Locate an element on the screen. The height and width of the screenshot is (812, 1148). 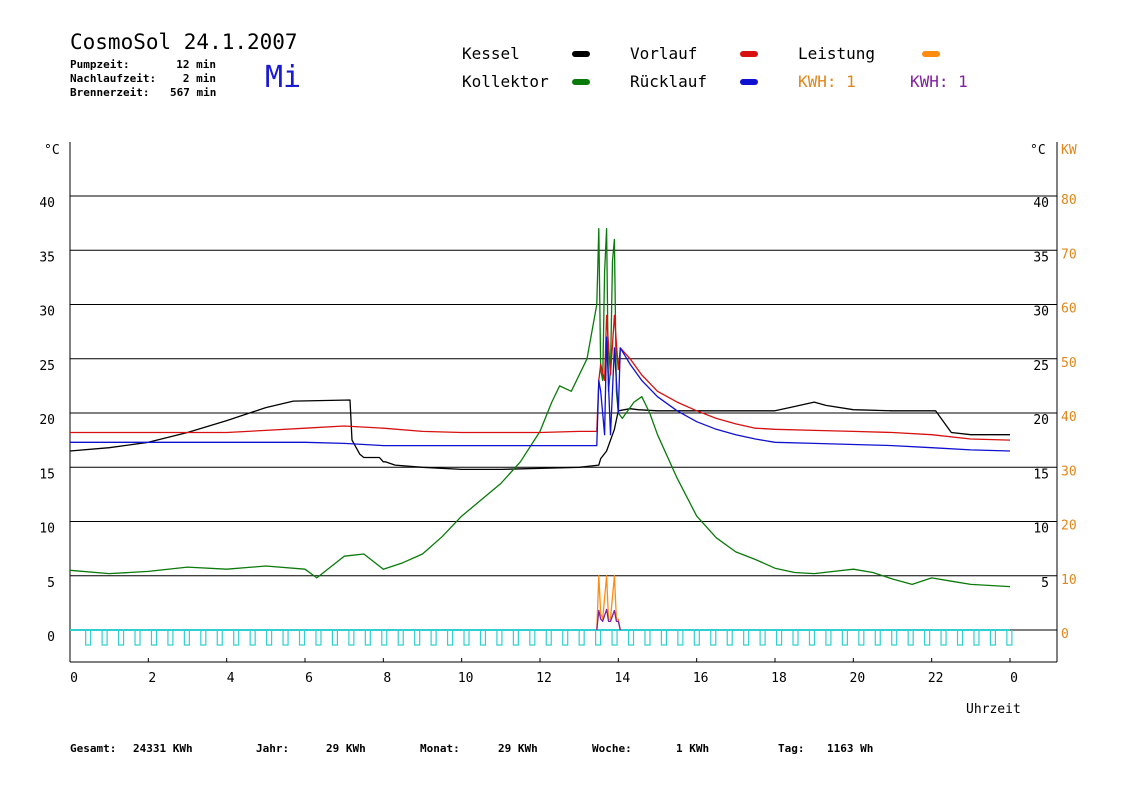
footer-jahr-label: Jahr: is located at coordinates (273, 748).